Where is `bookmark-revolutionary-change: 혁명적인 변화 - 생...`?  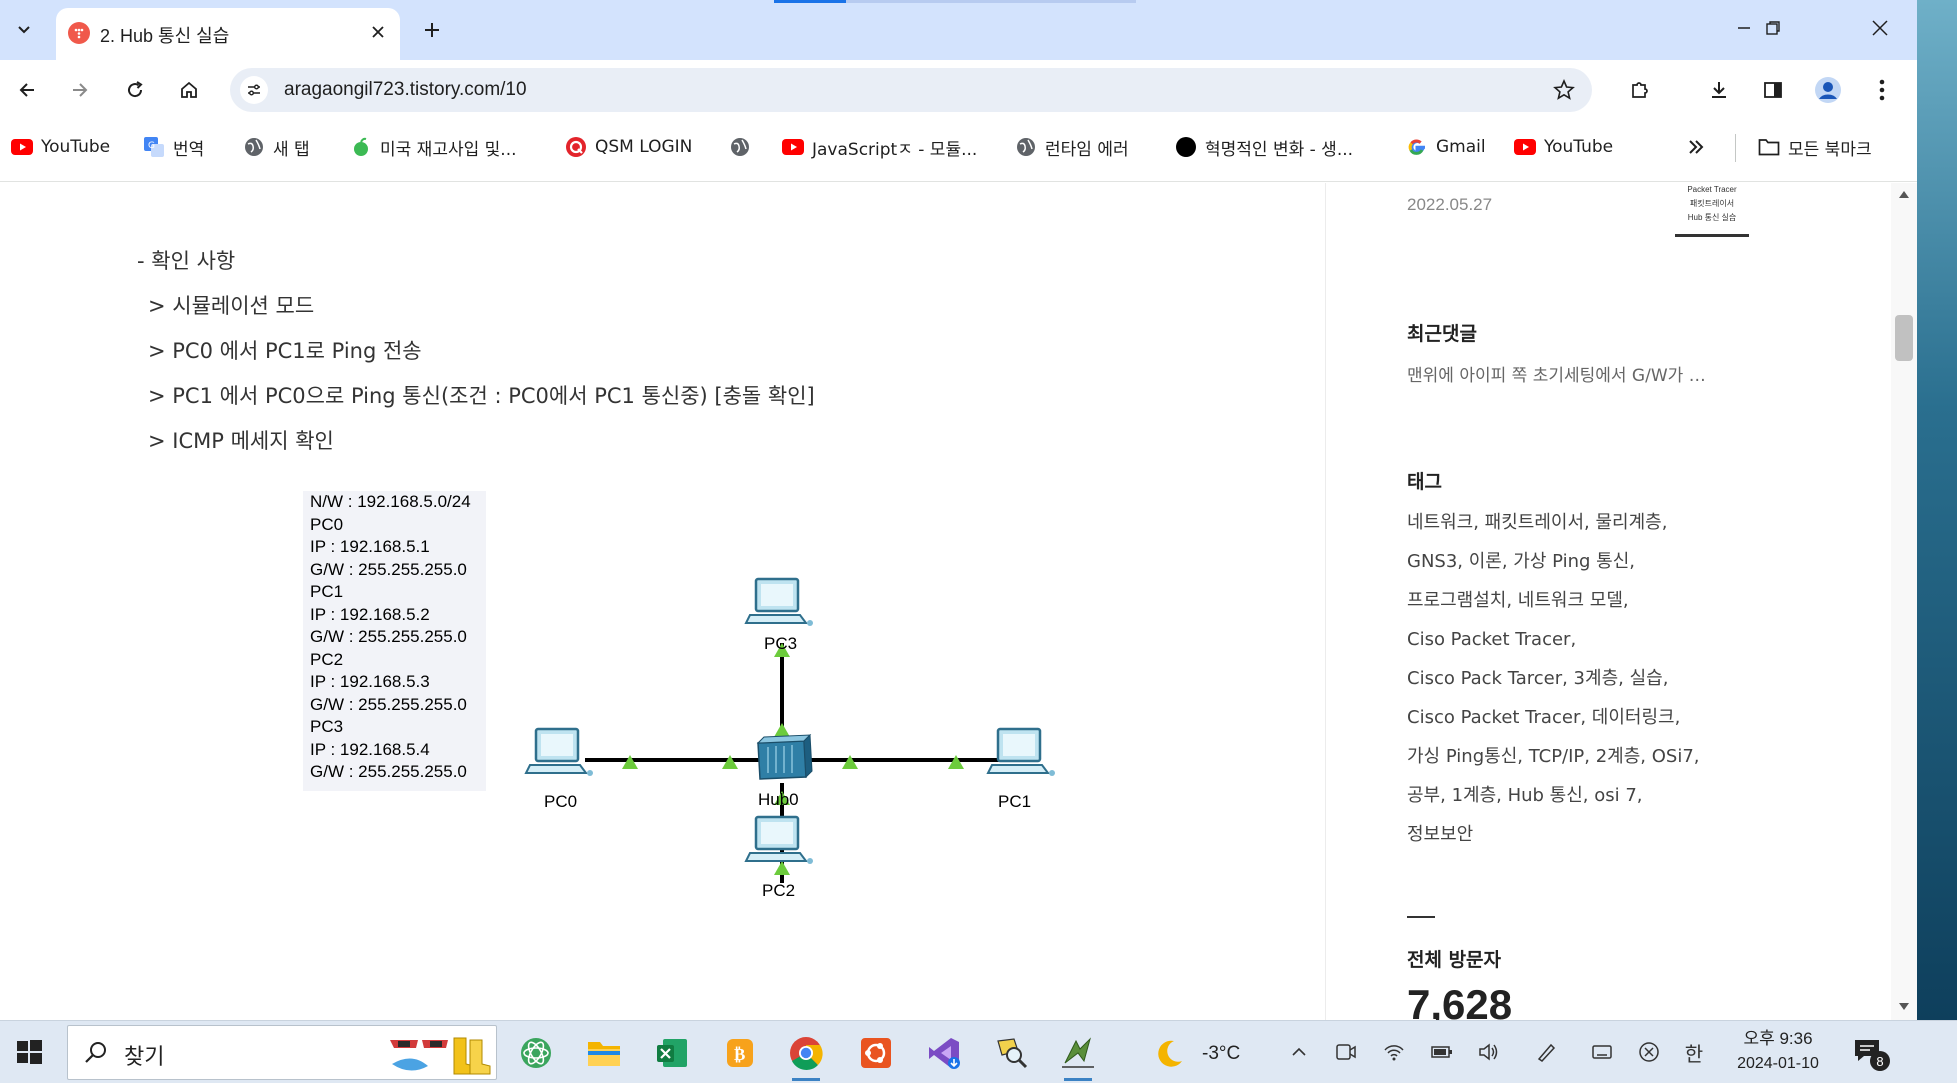
bookmark-revolutionary-change: 혁명적인 변화 - 생... is located at coordinates (1264, 147).